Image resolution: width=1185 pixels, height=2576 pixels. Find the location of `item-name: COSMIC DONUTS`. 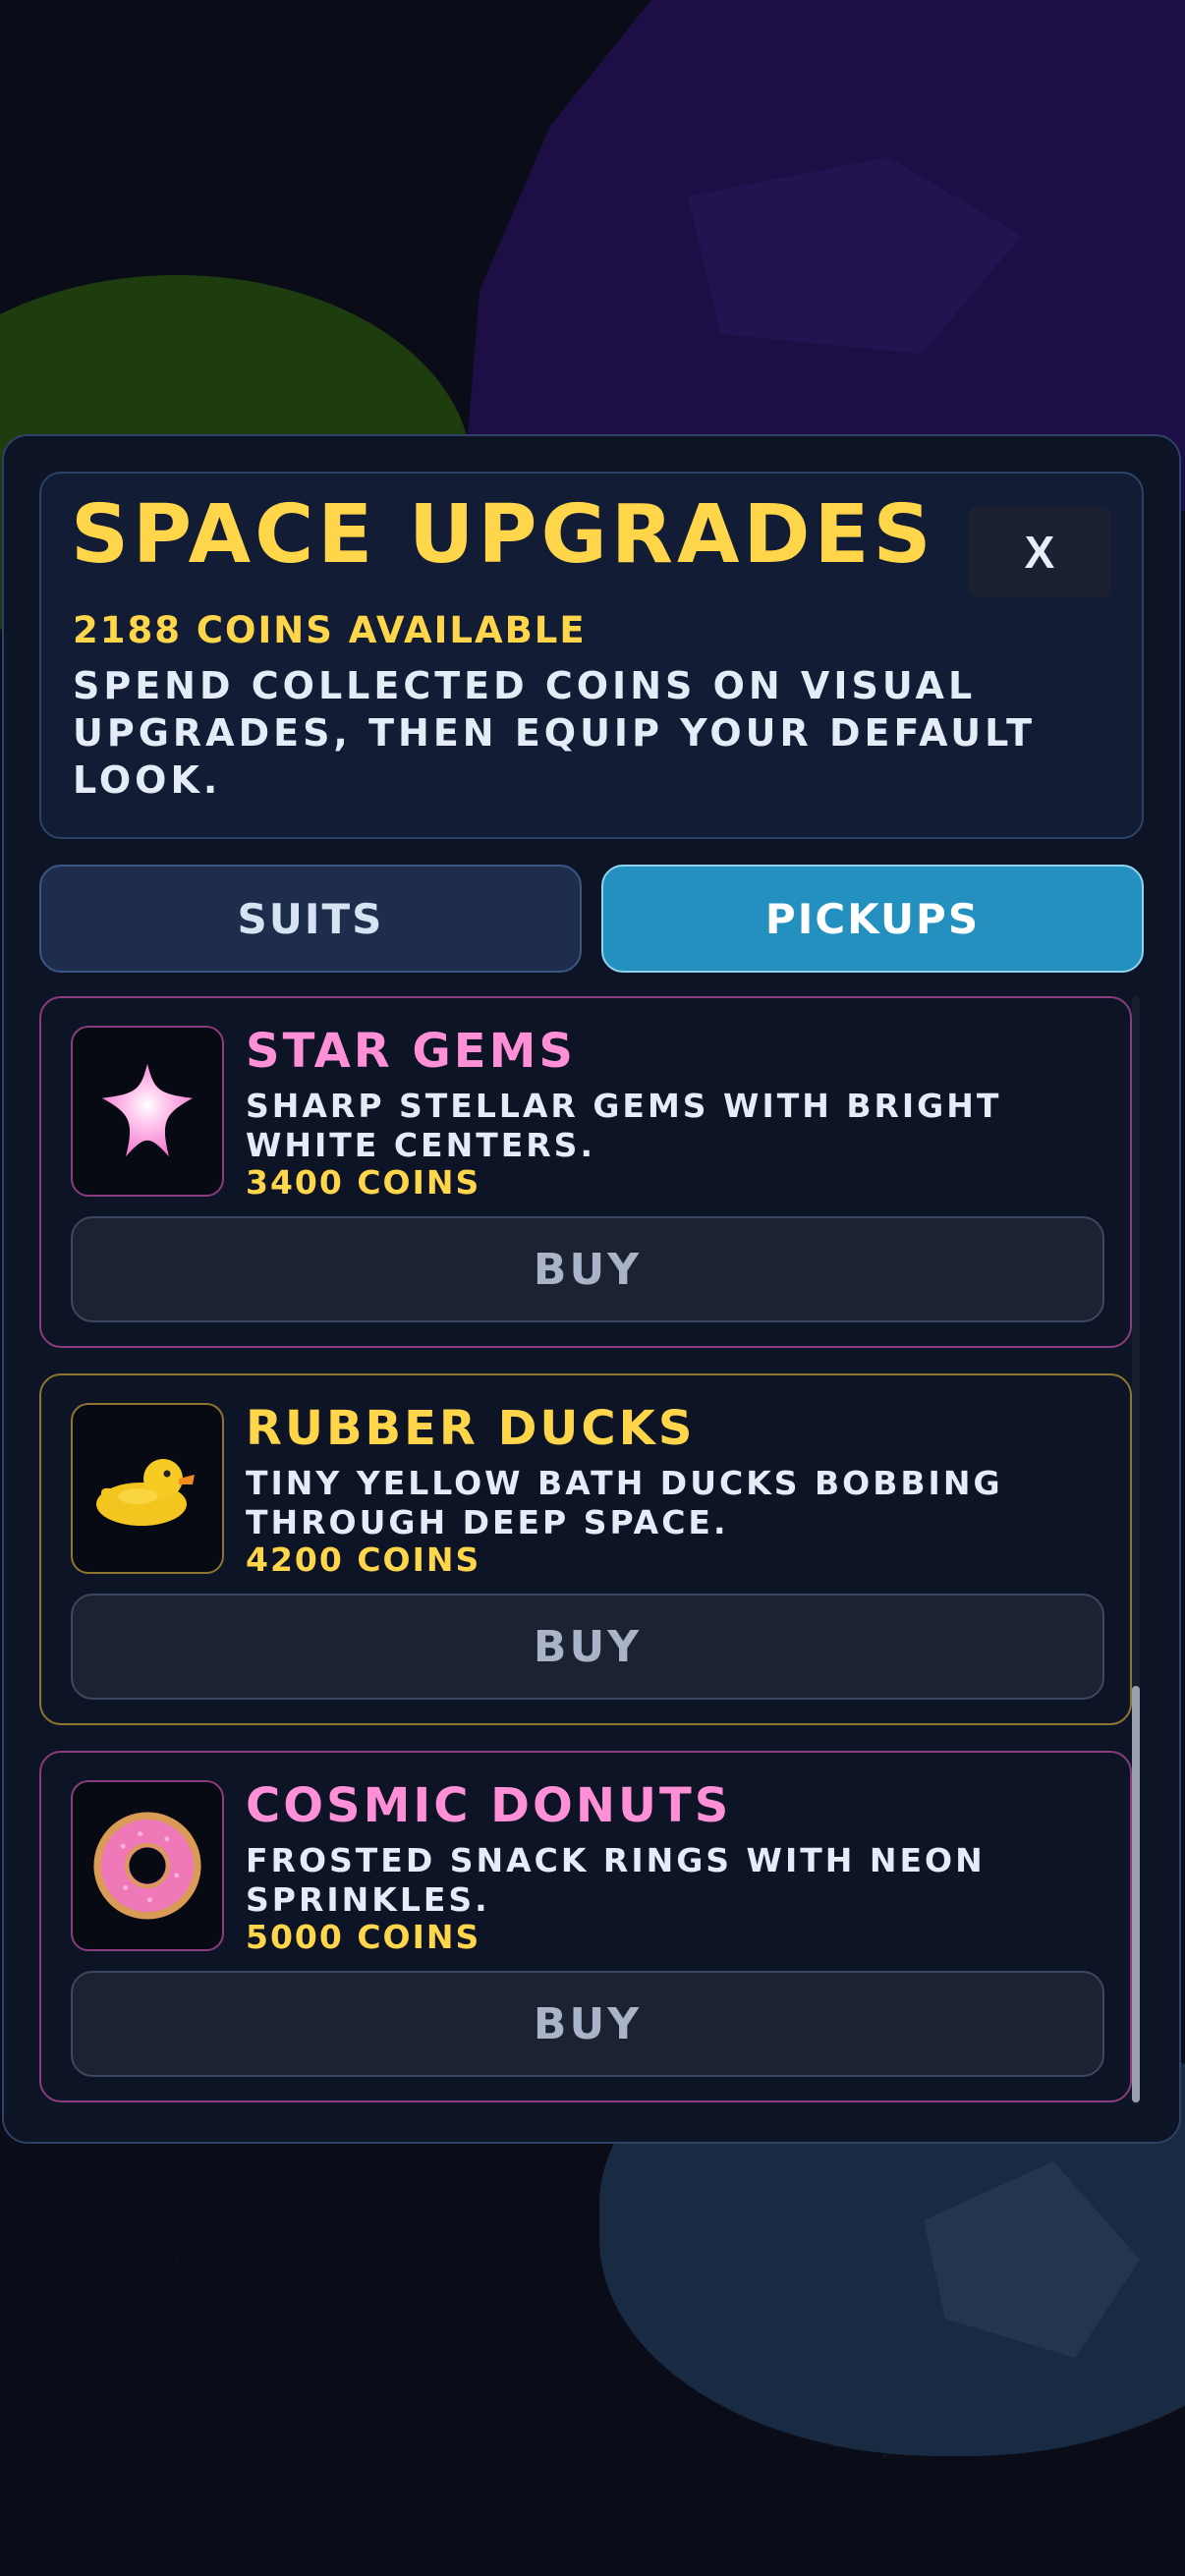

item-name: COSMIC DONUTS is located at coordinates (489, 1805).